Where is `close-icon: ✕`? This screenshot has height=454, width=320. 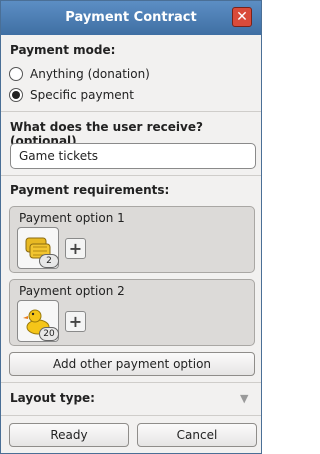
close-icon: ✕ is located at coordinates (242, 17).